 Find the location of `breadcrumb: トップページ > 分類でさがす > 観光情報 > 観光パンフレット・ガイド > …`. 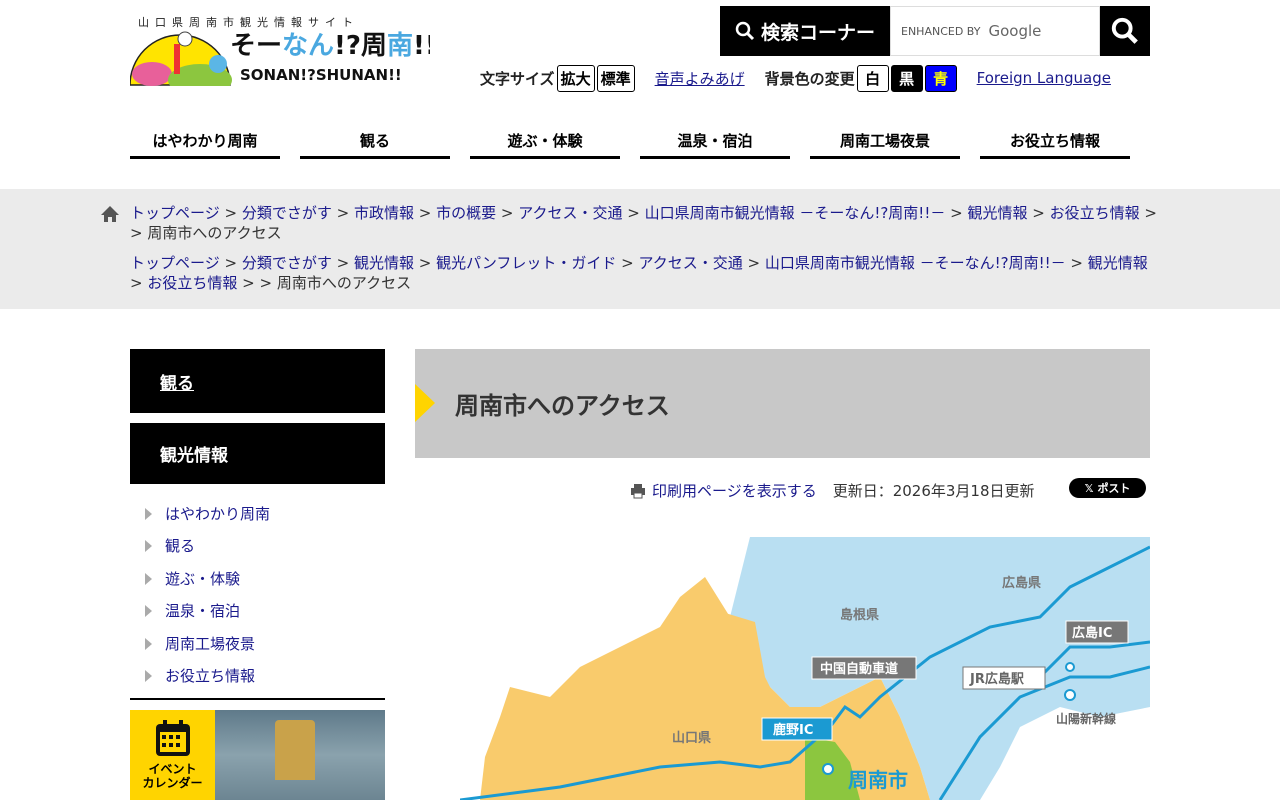

breadcrumb: トップページ > 分類でさがす > 観光情報 > 観光パンフレット・ガイド > … is located at coordinates (639, 273).